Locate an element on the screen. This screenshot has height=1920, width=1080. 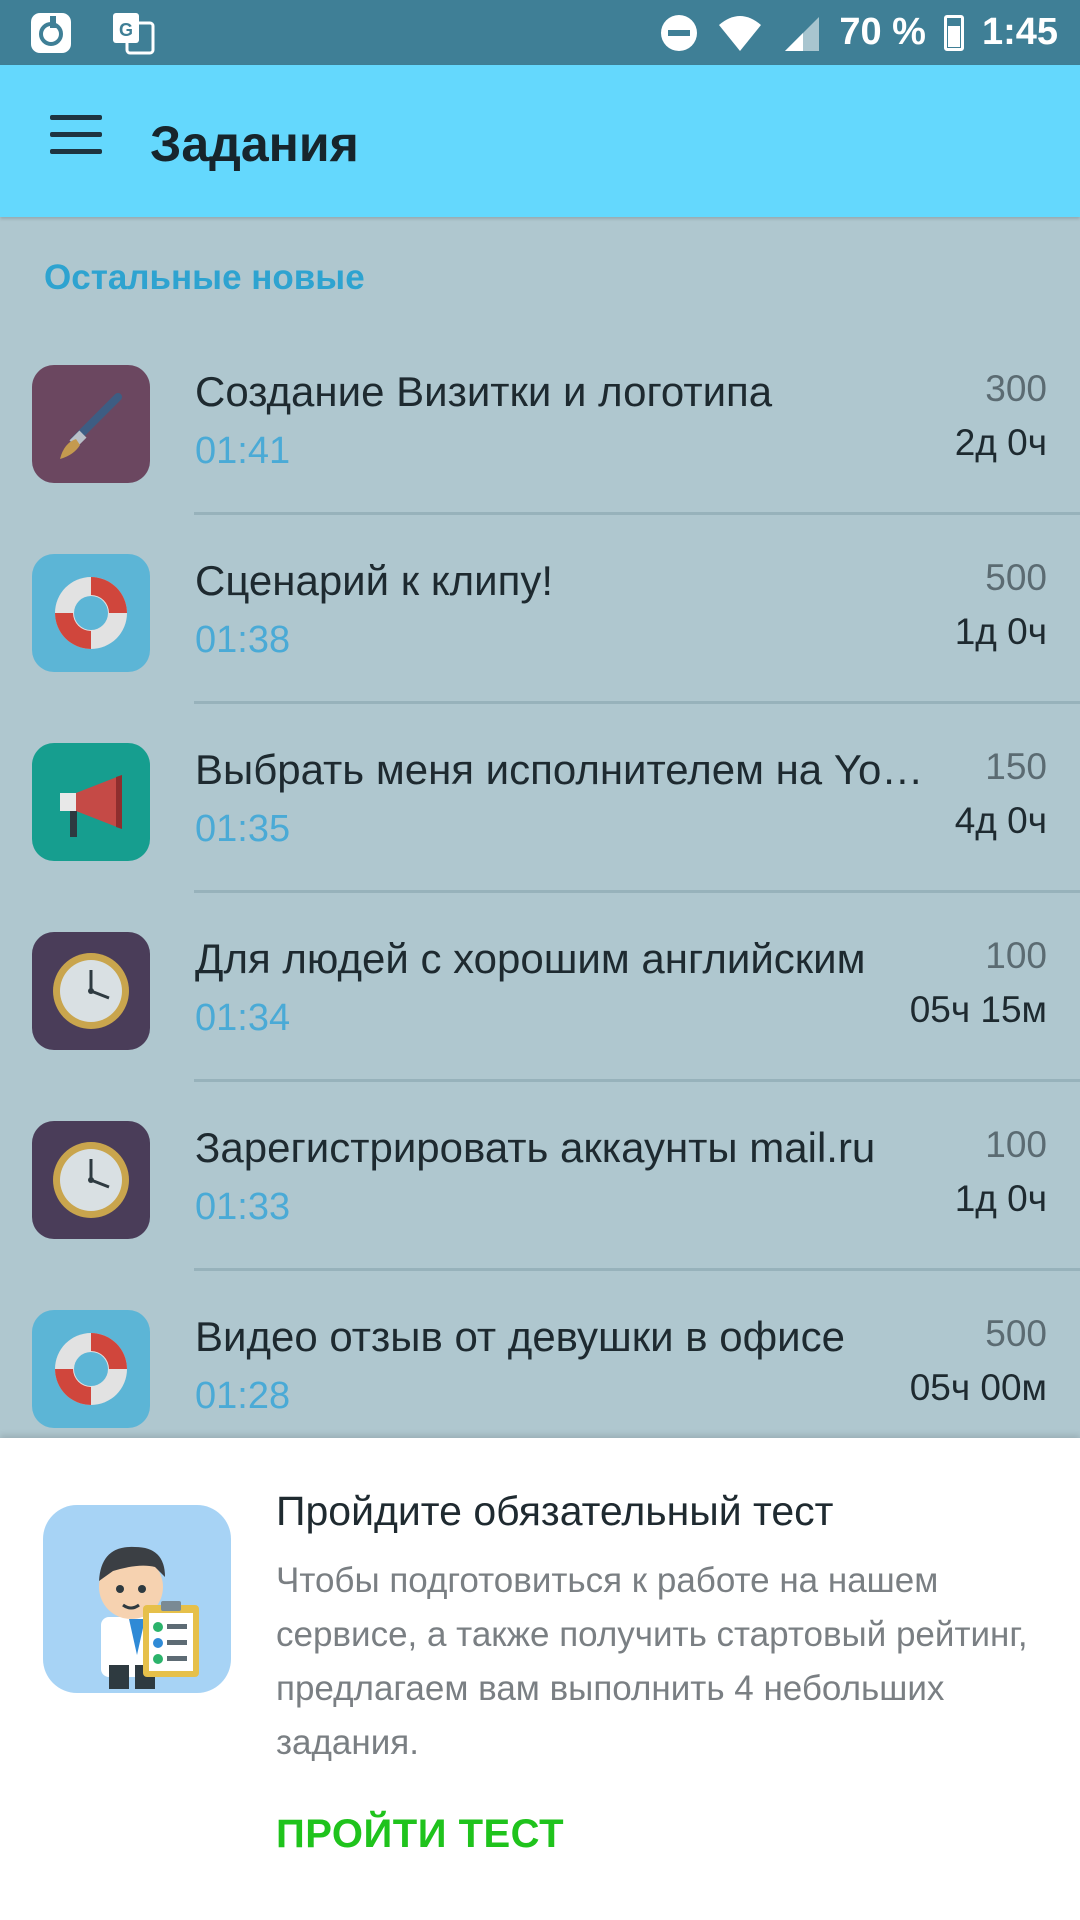
task-time: 01:35 is located at coordinates (243, 829).